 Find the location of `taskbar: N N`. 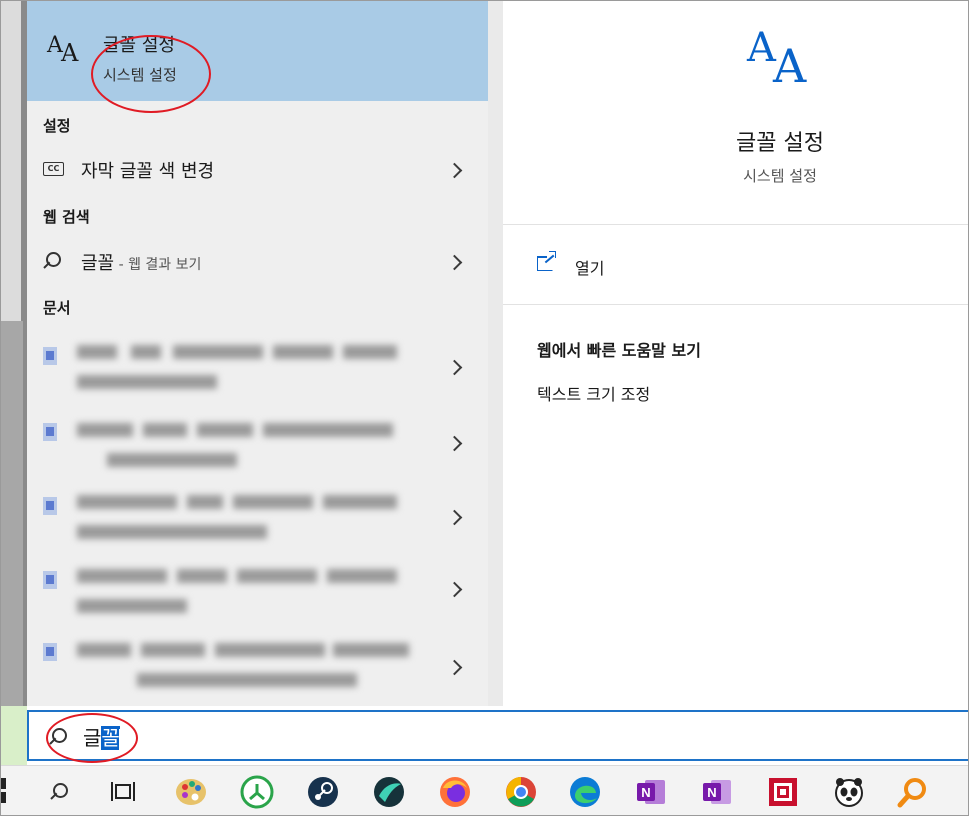

taskbar: N N is located at coordinates (484, 790).